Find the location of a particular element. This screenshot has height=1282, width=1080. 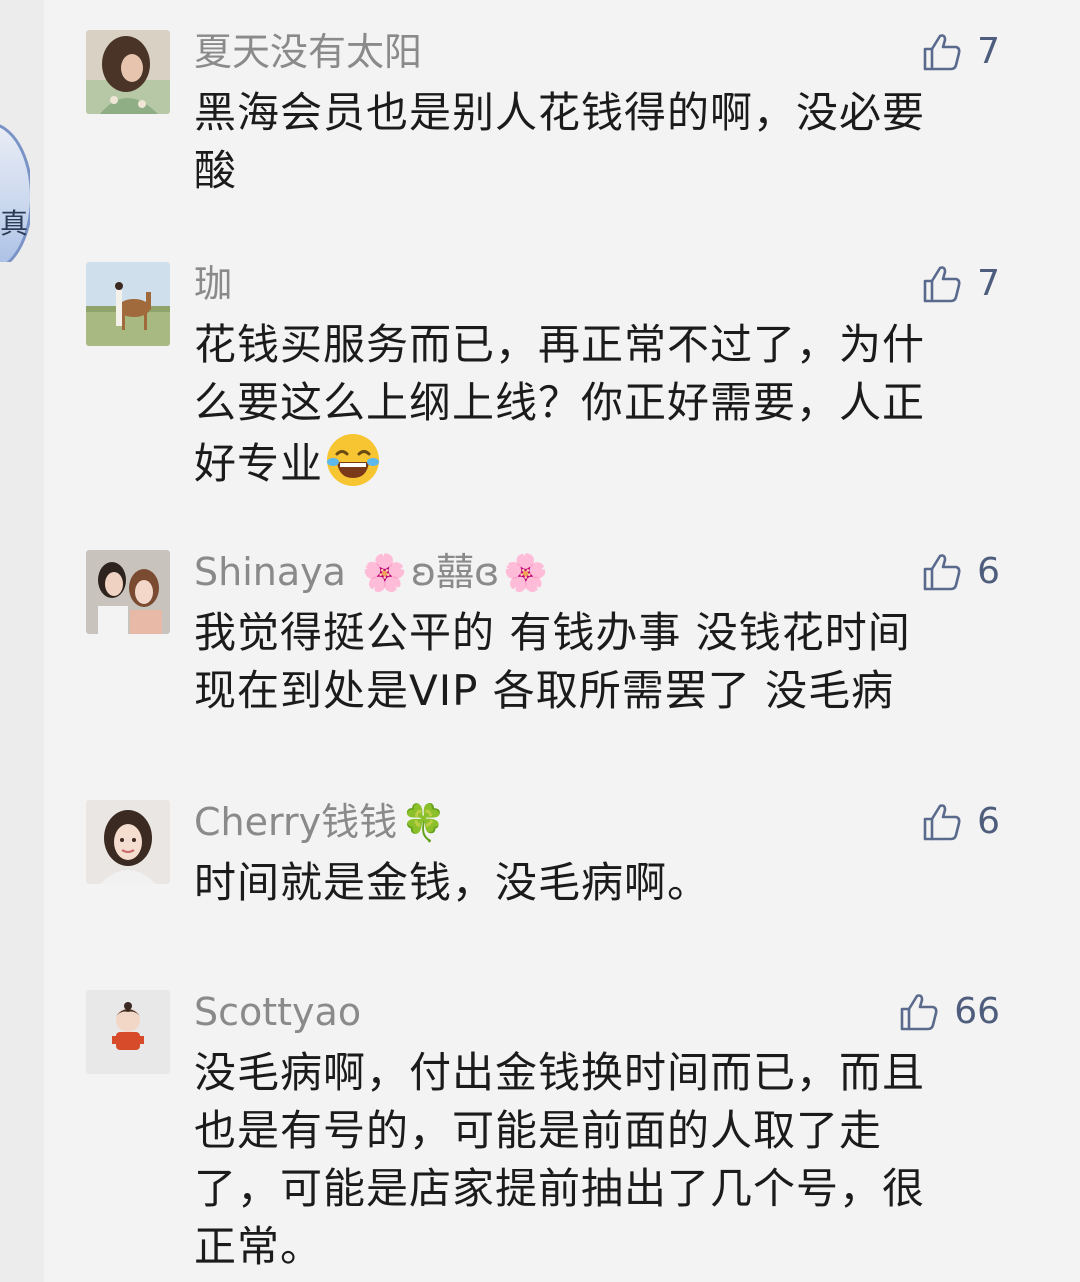

four-leaf-clover-emoji-icon: 🍀 is located at coordinates (423, 823).